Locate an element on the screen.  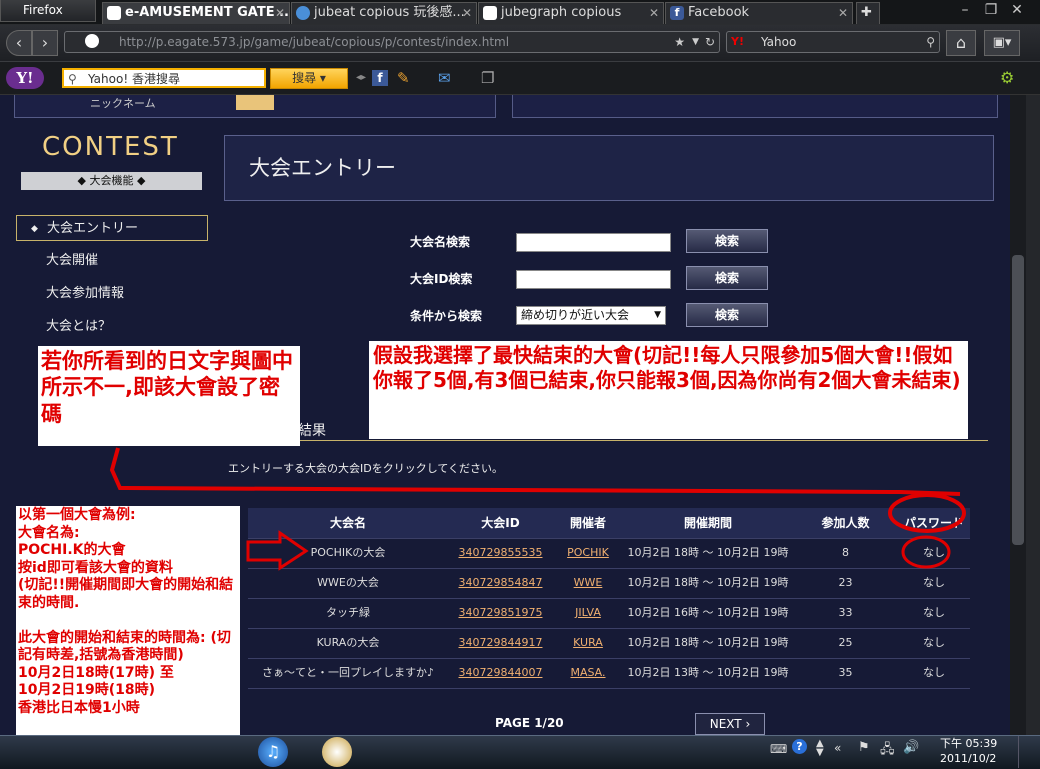
media-disc-icon is located at coordinates (337, 752).